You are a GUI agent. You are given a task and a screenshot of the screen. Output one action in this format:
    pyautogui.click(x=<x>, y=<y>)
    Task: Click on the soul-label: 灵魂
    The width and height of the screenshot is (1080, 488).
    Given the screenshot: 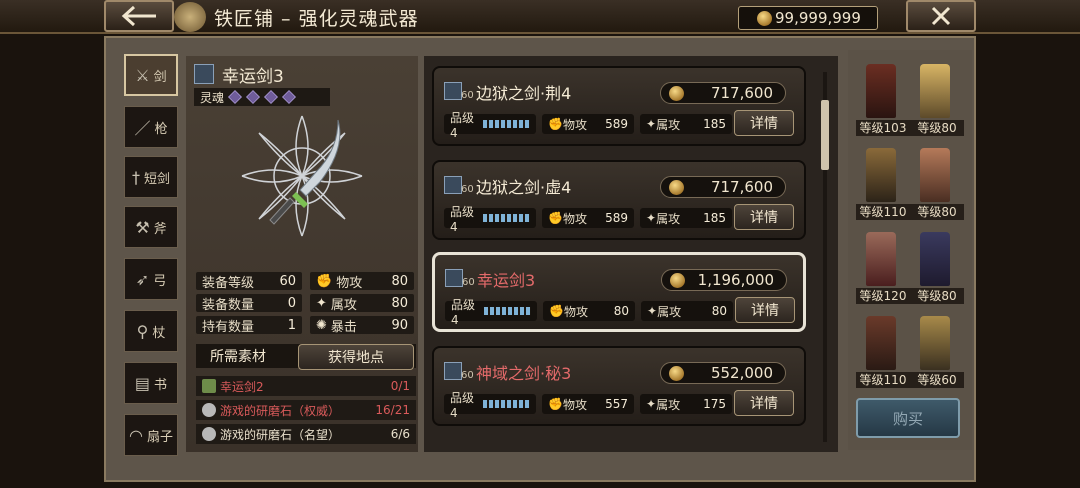 What is the action you would take?
    pyautogui.click(x=212, y=97)
    